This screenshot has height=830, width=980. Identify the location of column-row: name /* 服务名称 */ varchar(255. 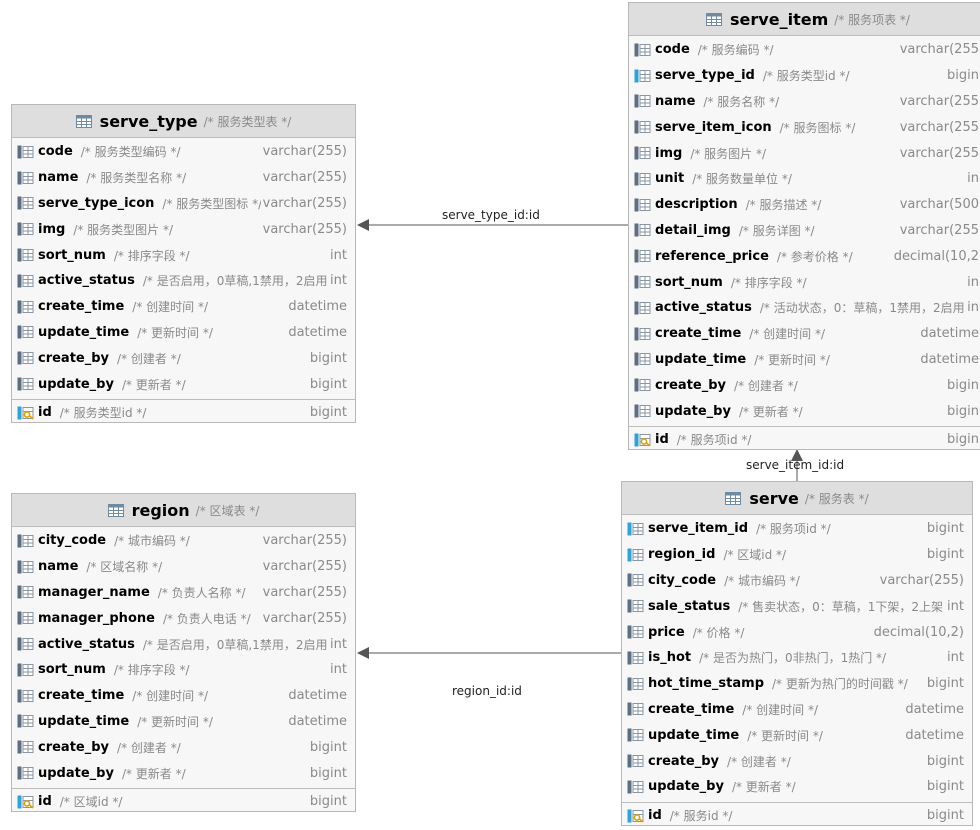
(804, 102).